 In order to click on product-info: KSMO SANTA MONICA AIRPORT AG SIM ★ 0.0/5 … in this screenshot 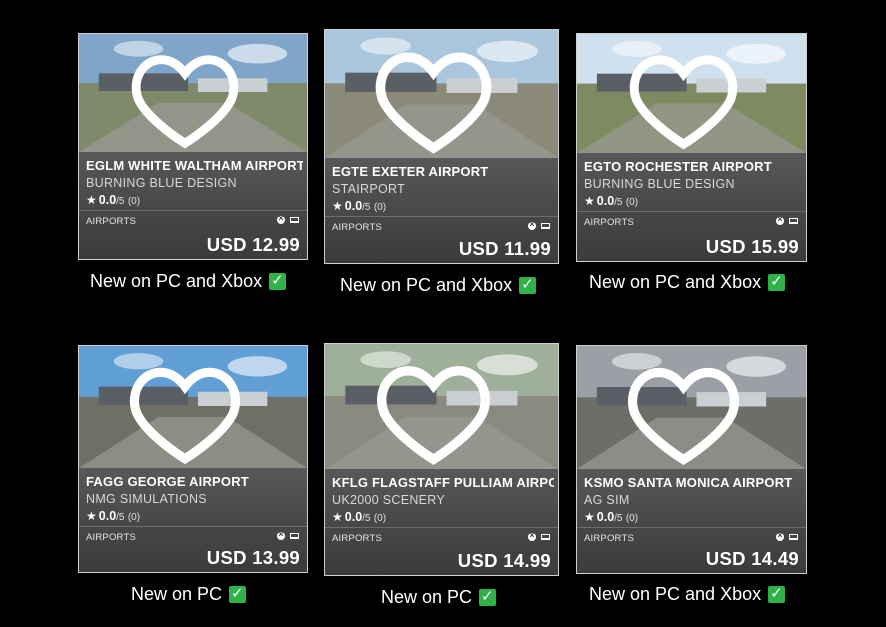, I will do `click(691, 521)`.